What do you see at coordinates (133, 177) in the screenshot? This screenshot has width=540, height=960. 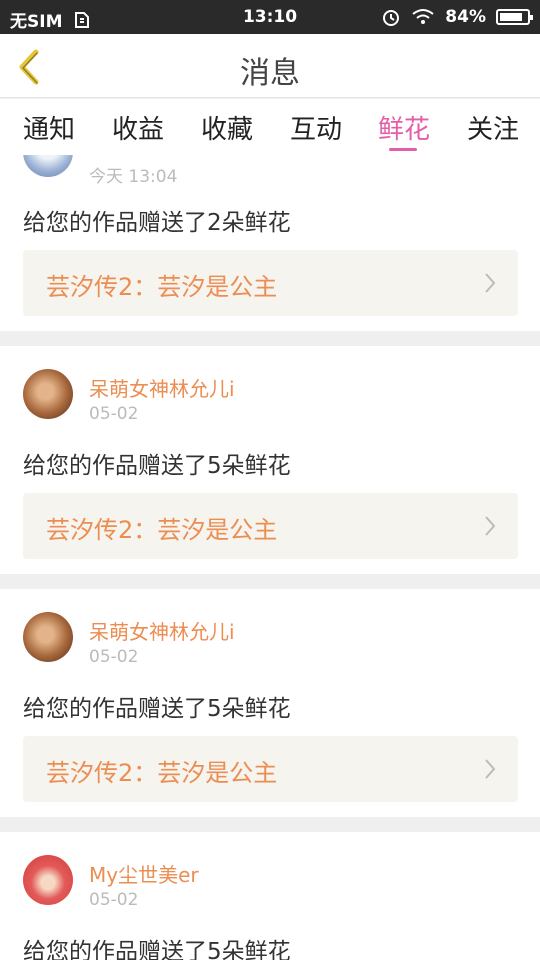 I see `message-time: 今天 13:04` at bounding box center [133, 177].